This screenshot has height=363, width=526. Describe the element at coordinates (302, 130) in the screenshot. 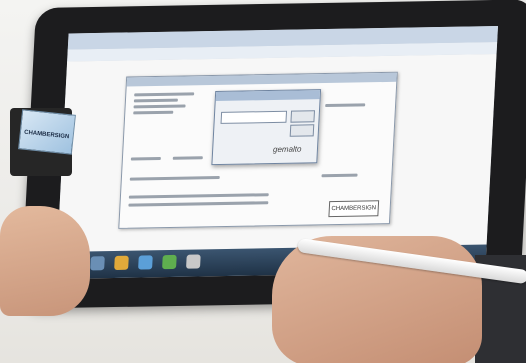

I see `cancel-button` at that location.